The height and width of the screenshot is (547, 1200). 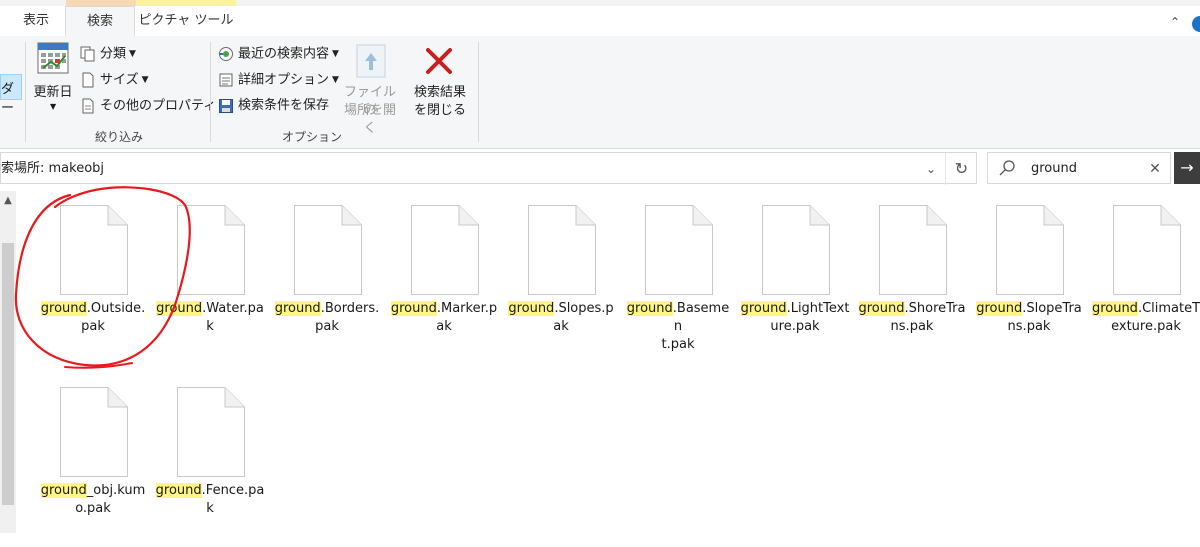 What do you see at coordinates (371, 61) in the screenshot?
I see `open-location-icon` at bounding box center [371, 61].